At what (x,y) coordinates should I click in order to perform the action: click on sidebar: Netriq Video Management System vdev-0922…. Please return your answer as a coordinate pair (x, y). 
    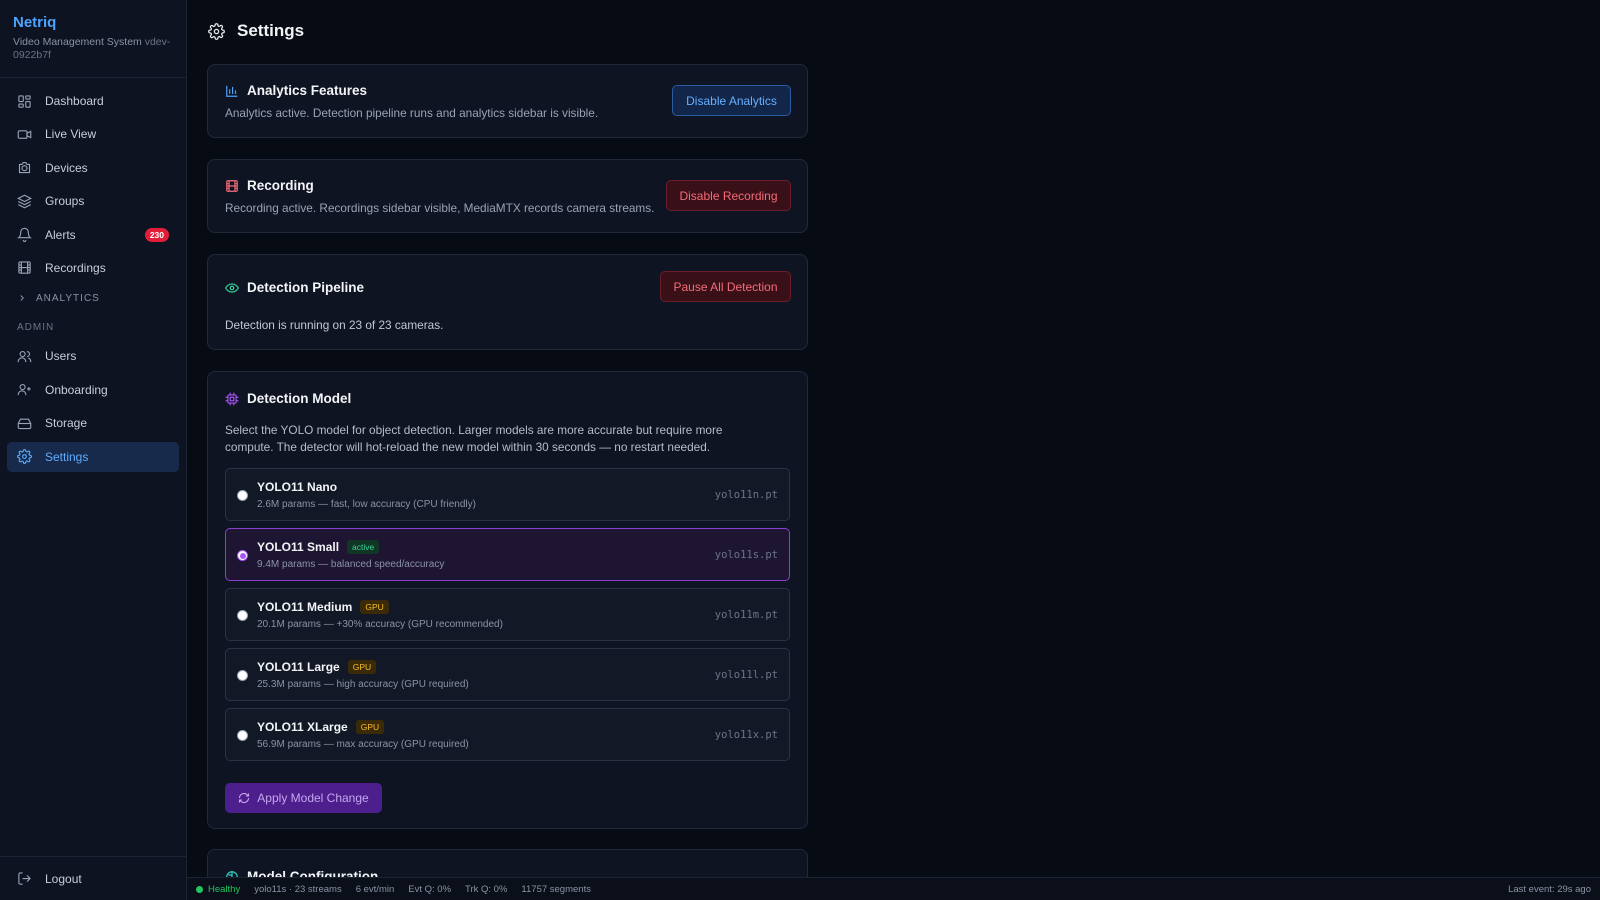
    Looking at the image, I should click on (93, 450).